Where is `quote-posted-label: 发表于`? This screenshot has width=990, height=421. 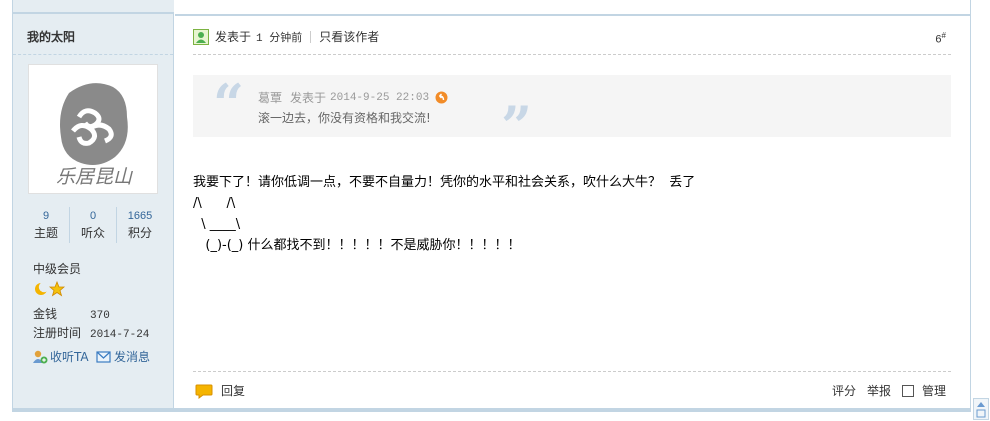 quote-posted-label: 发表于 is located at coordinates (308, 98).